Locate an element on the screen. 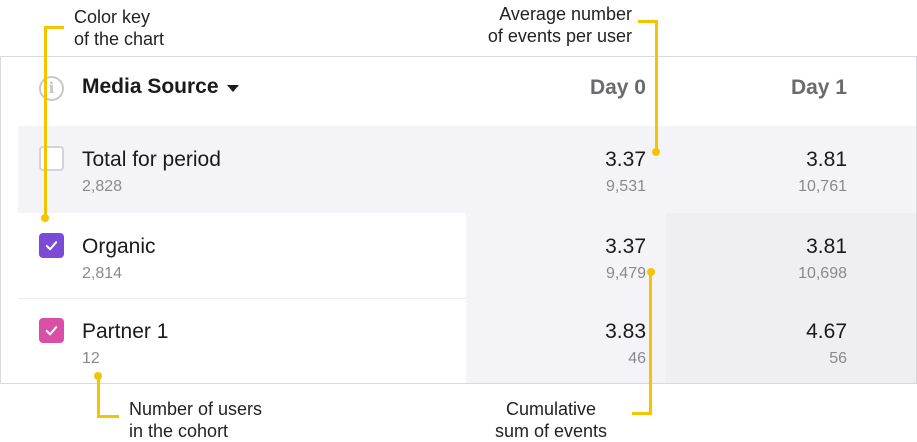 This screenshot has height=442, width=917. annotation-line: of the chart is located at coordinates (119, 39).